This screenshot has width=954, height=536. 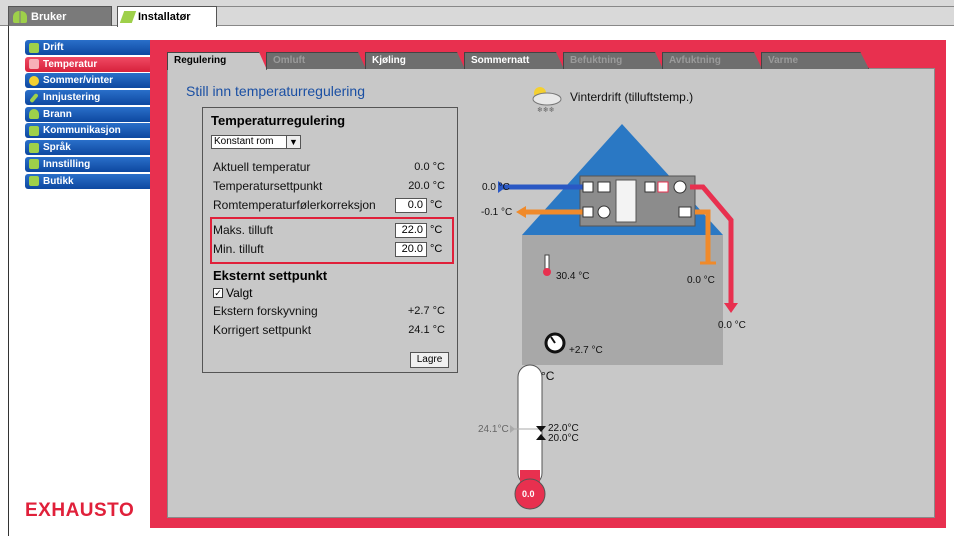 What do you see at coordinates (547, 100) in the screenshot?
I see `winter-weather-icon: ❄❄❄` at bounding box center [547, 100].